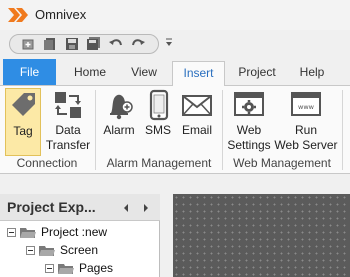  I want to click on run-web-server-label-line1: Run, so click(305, 130).